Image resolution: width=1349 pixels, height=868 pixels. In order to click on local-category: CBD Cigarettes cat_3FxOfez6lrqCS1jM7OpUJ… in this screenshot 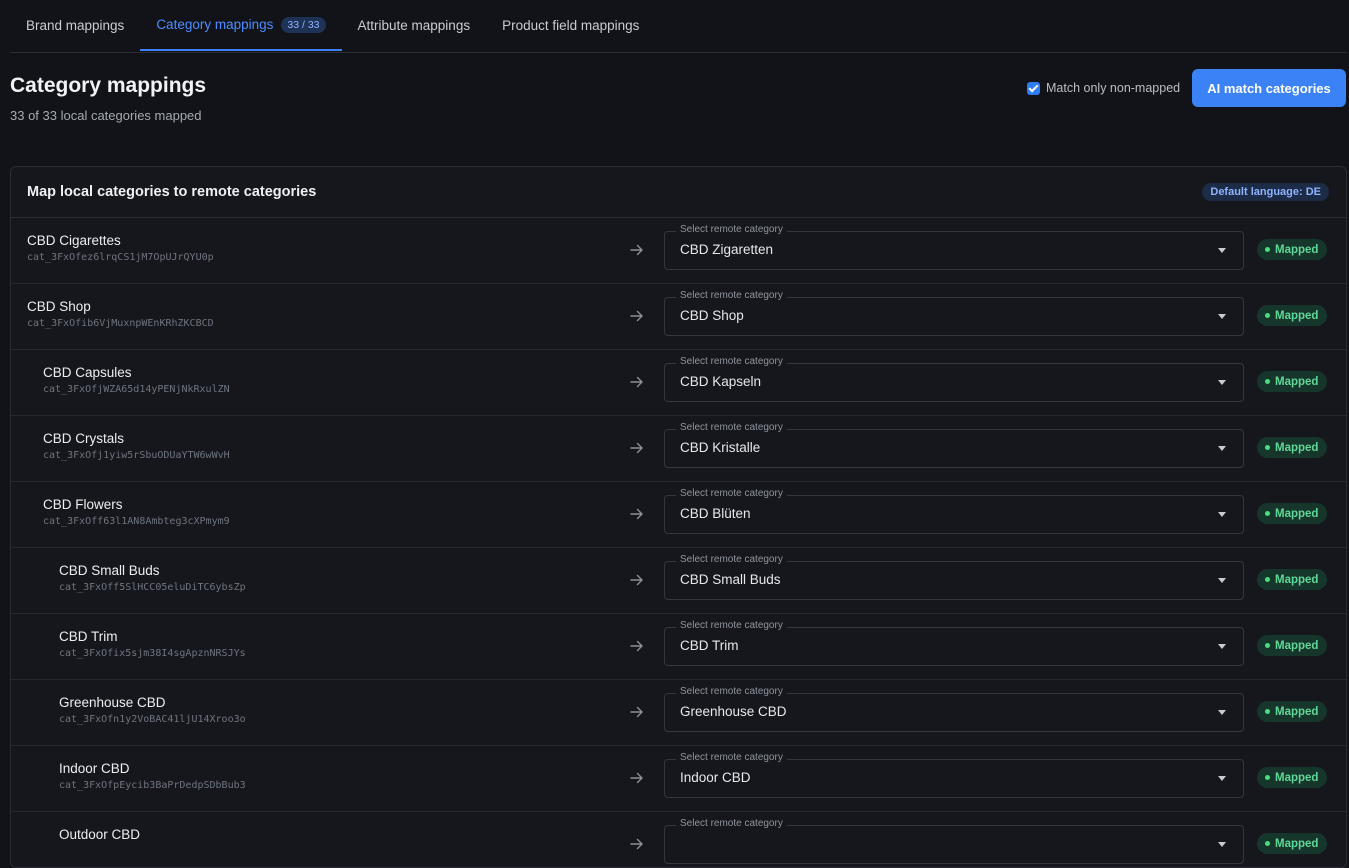, I will do `click(120, 248)`.